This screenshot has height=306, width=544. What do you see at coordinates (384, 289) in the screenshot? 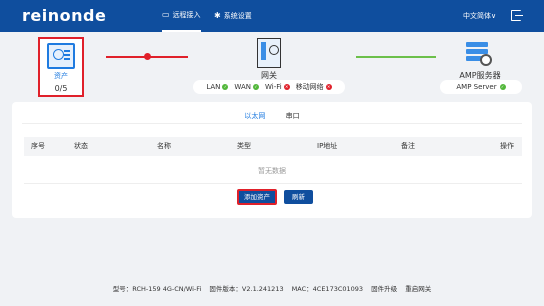
I see `firmware-upgrade-link: 固件升级` at bounding box center [384, 289].